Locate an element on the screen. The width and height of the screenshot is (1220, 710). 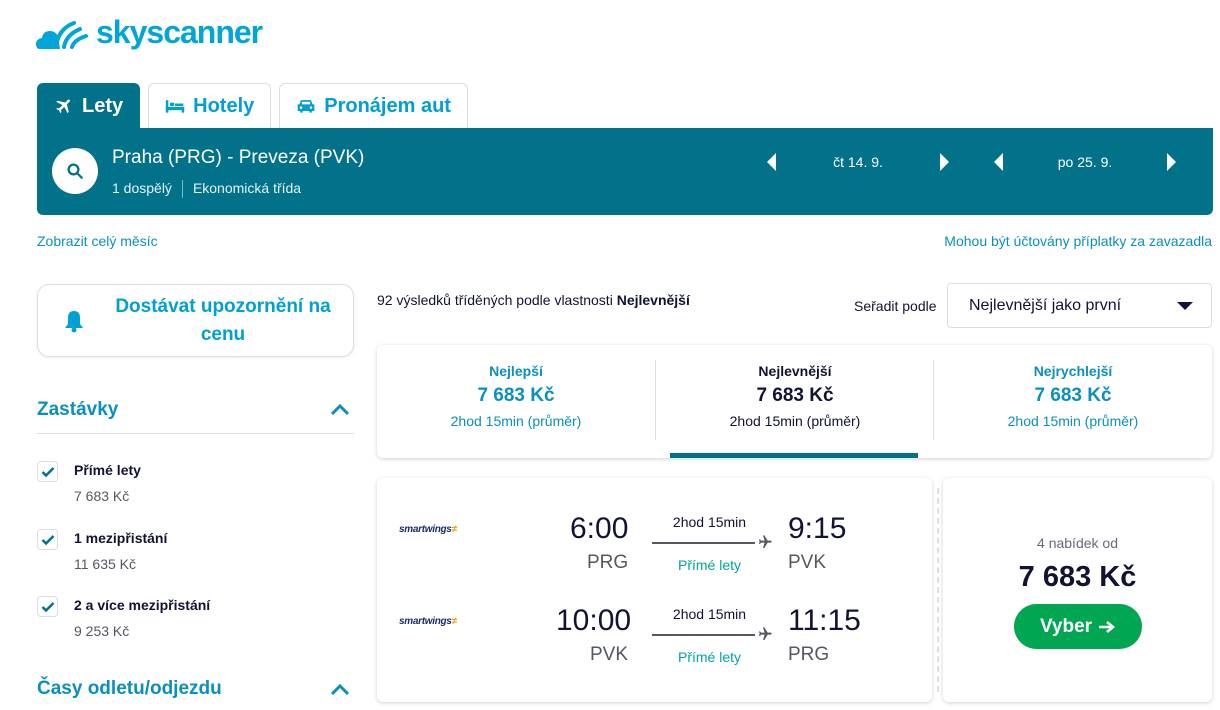
passengers-text: 1 dospělý is located at coordinates (142, 188).